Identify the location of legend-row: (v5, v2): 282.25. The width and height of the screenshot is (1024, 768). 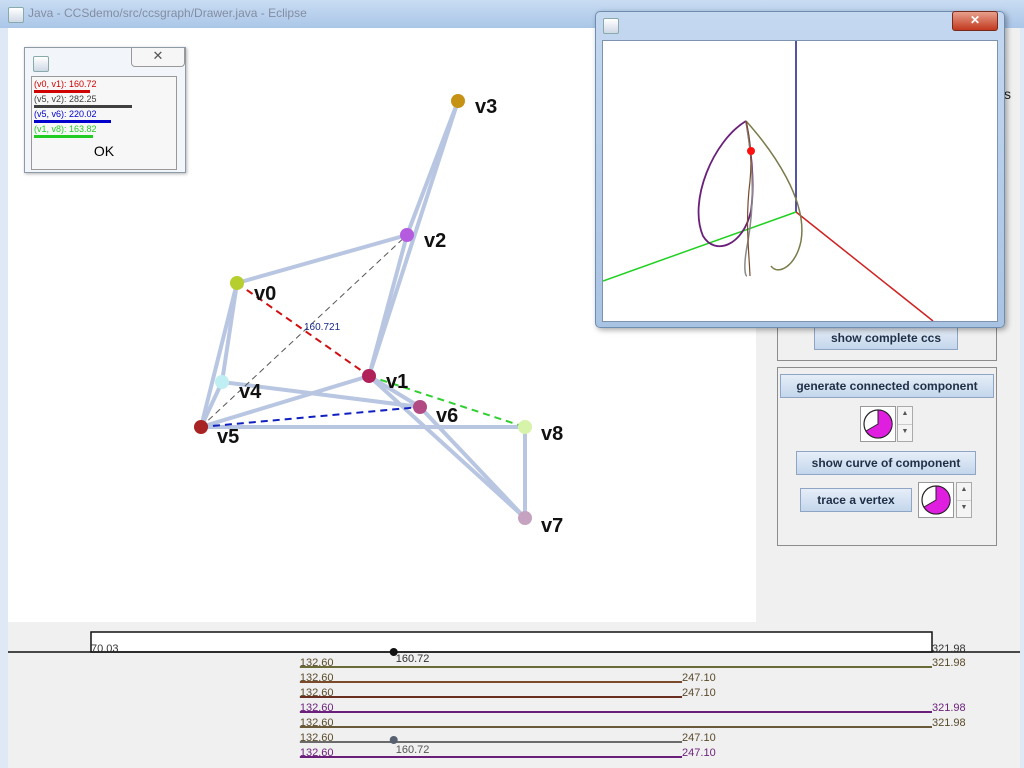
(65, 99).